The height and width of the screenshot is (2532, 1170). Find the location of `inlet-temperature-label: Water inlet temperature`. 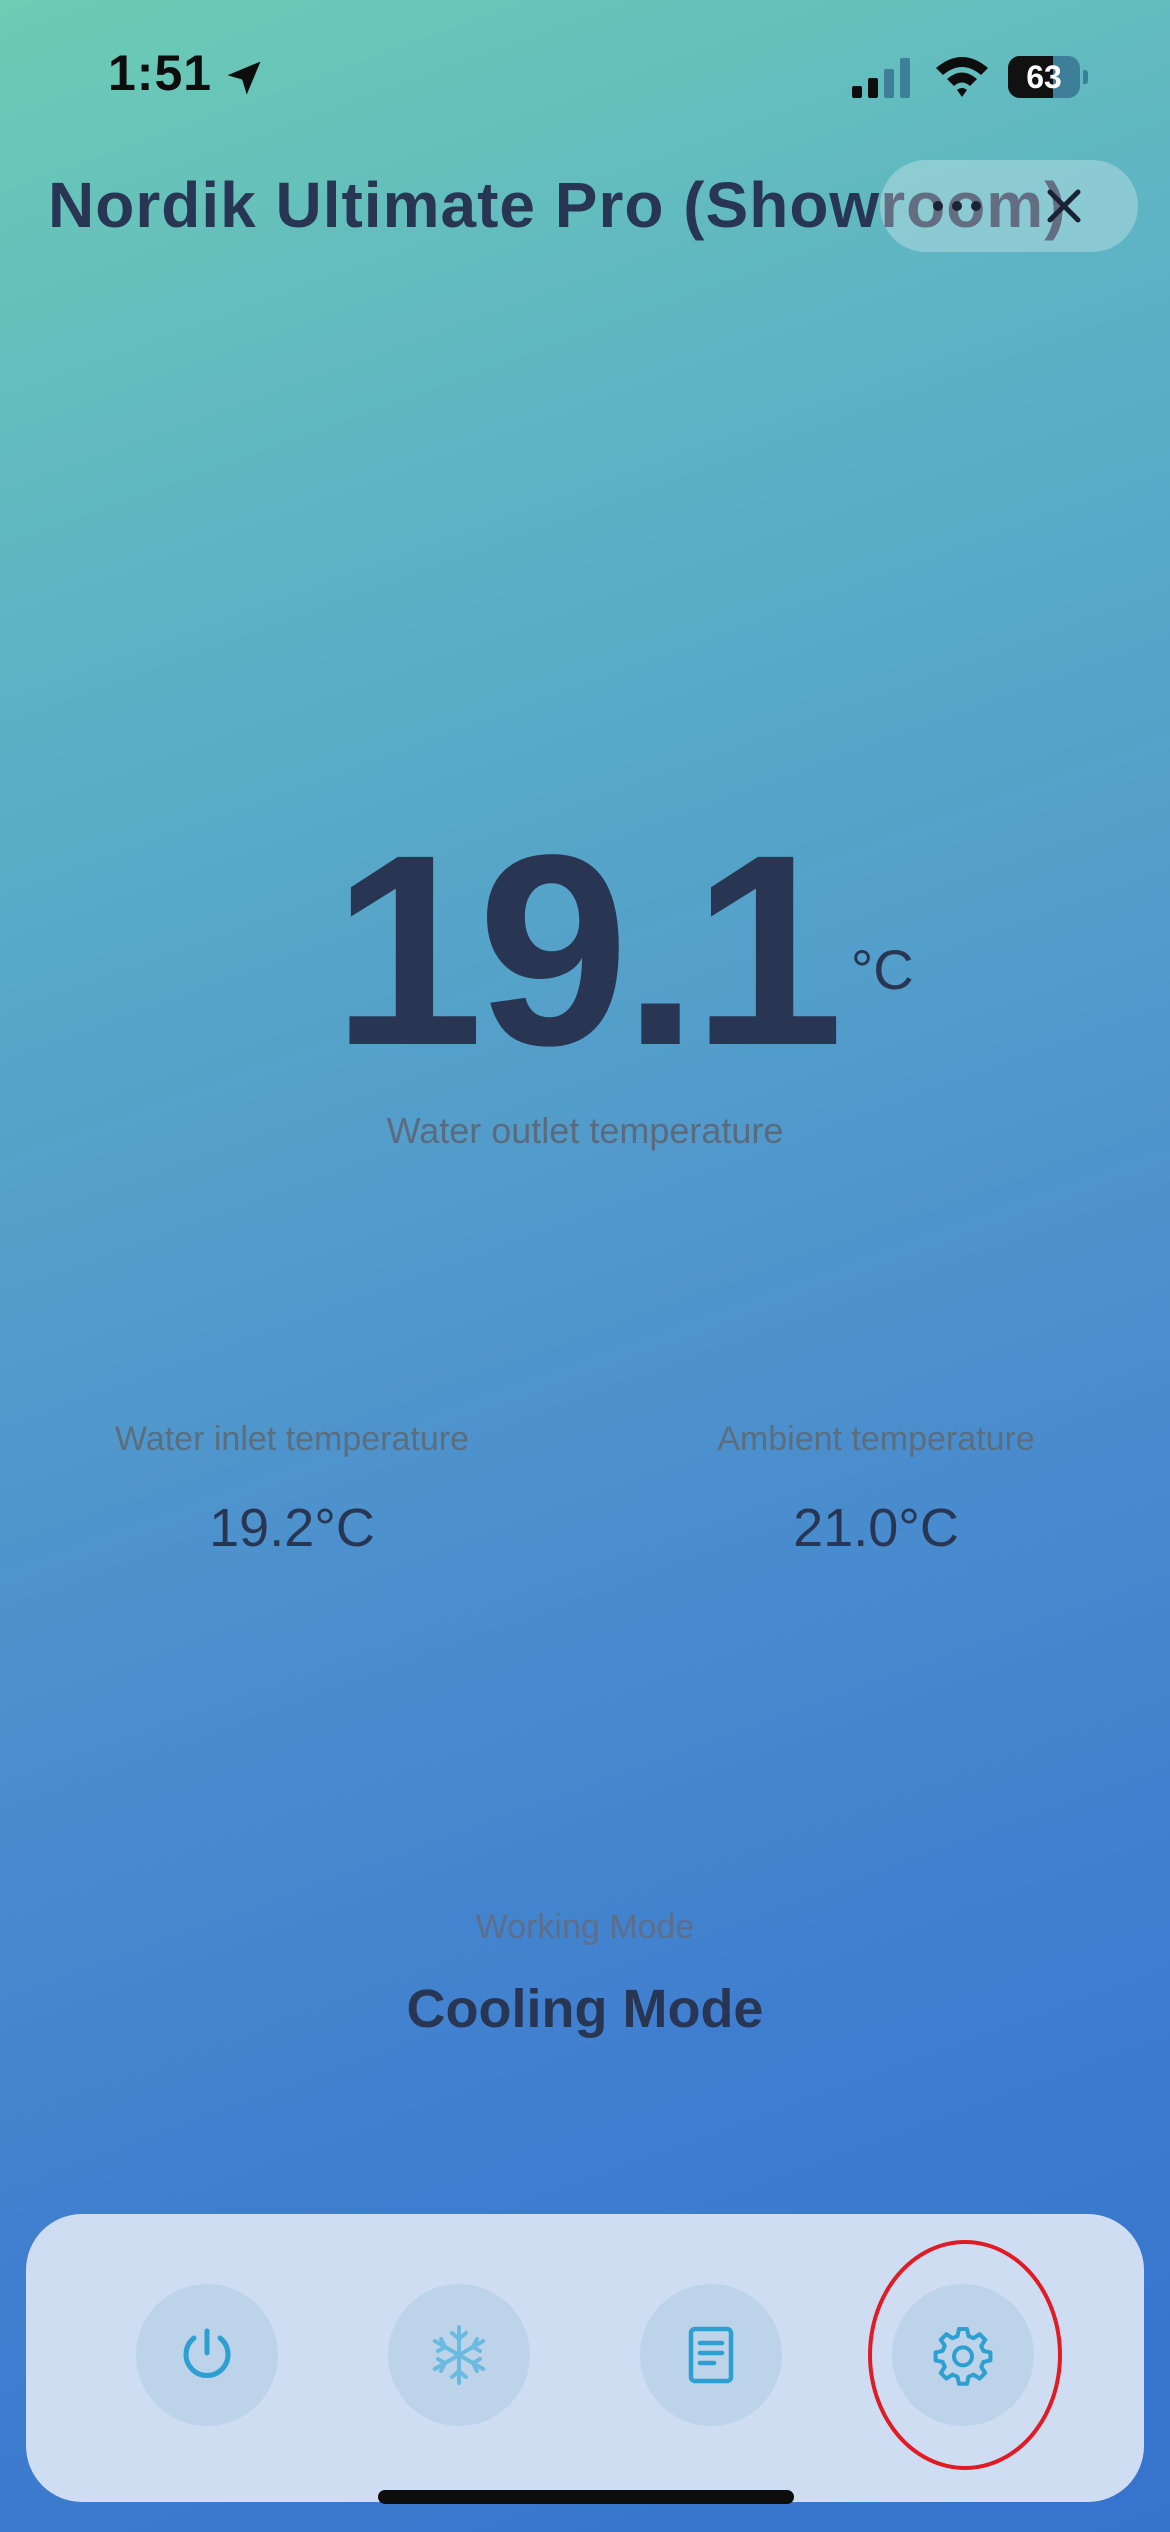

inlet-temperature-label: Water inlet temperature is located at coordinates (292, 1439).